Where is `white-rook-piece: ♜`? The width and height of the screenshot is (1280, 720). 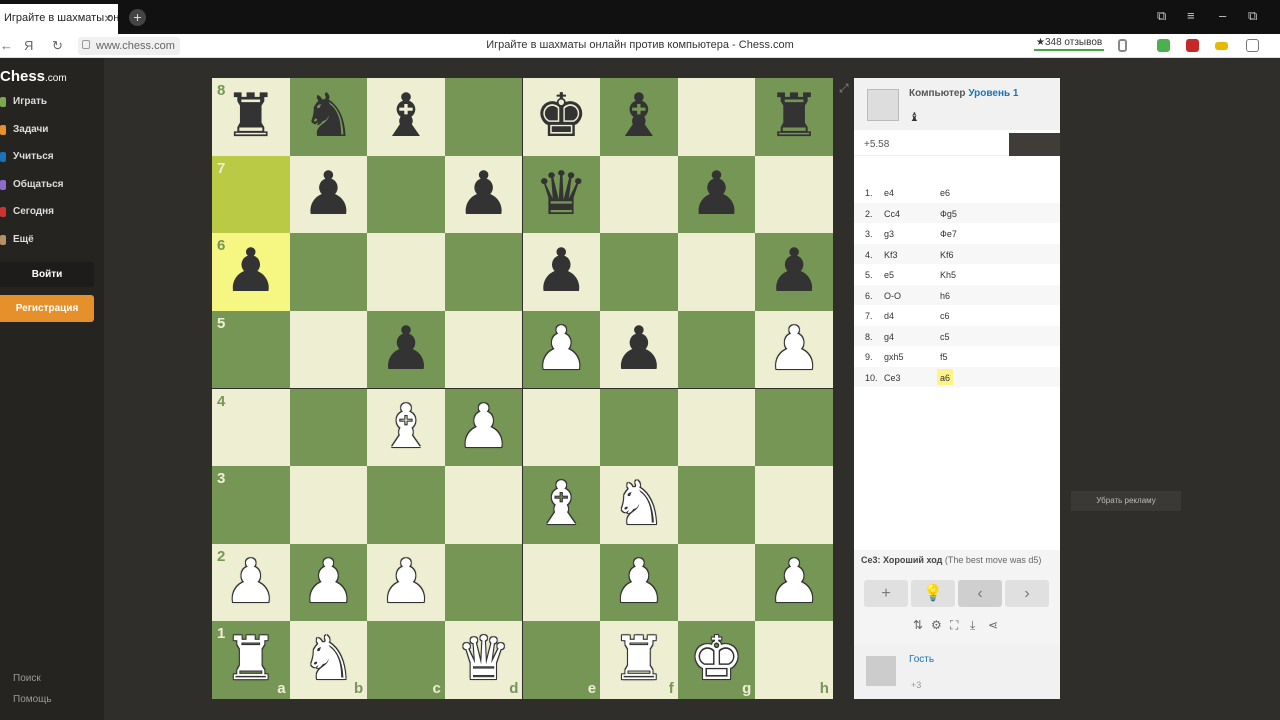 white-rook-piece: ♜ is located at coordinates (639, 660).